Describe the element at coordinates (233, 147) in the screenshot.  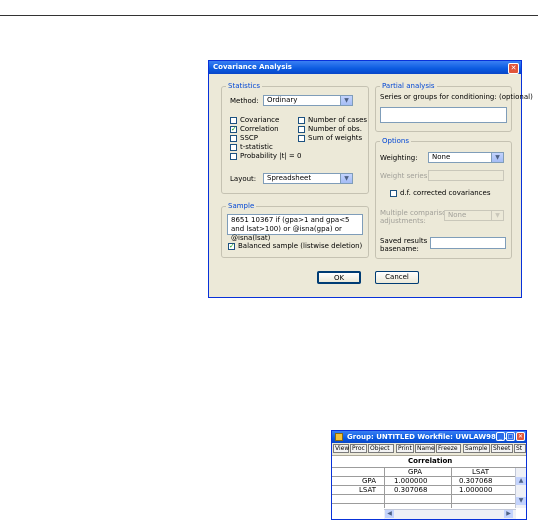
I see `t-statistic-checkbox` at that location.